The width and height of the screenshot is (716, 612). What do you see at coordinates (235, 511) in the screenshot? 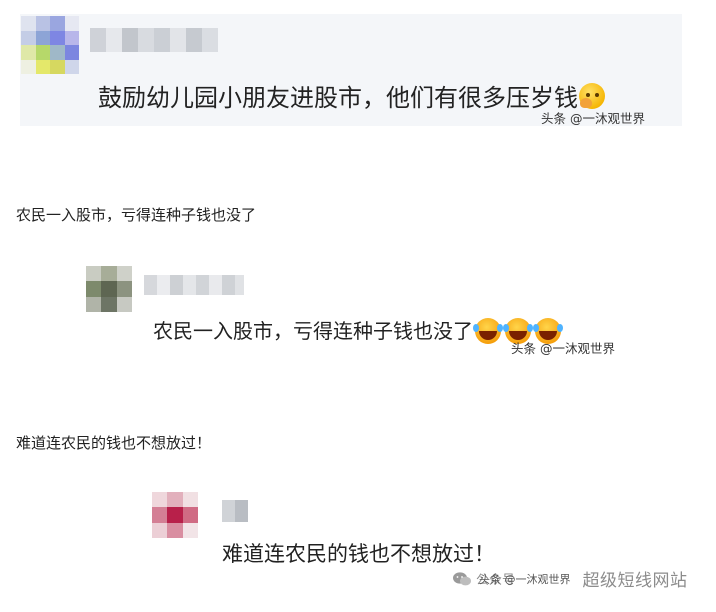
I see `username-3-blurred` at bounding box center [235, 511].